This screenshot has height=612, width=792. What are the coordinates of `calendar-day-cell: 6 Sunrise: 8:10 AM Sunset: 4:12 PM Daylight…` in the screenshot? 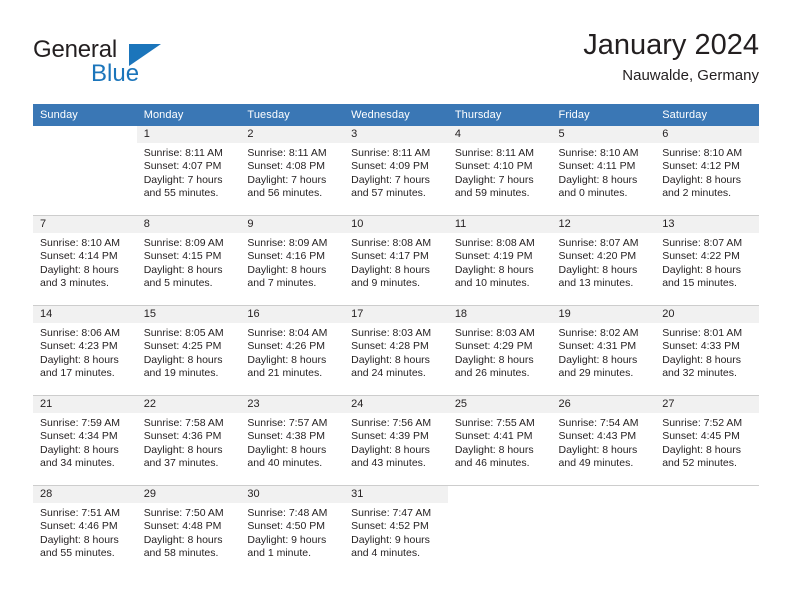 It's located at (707, 171).